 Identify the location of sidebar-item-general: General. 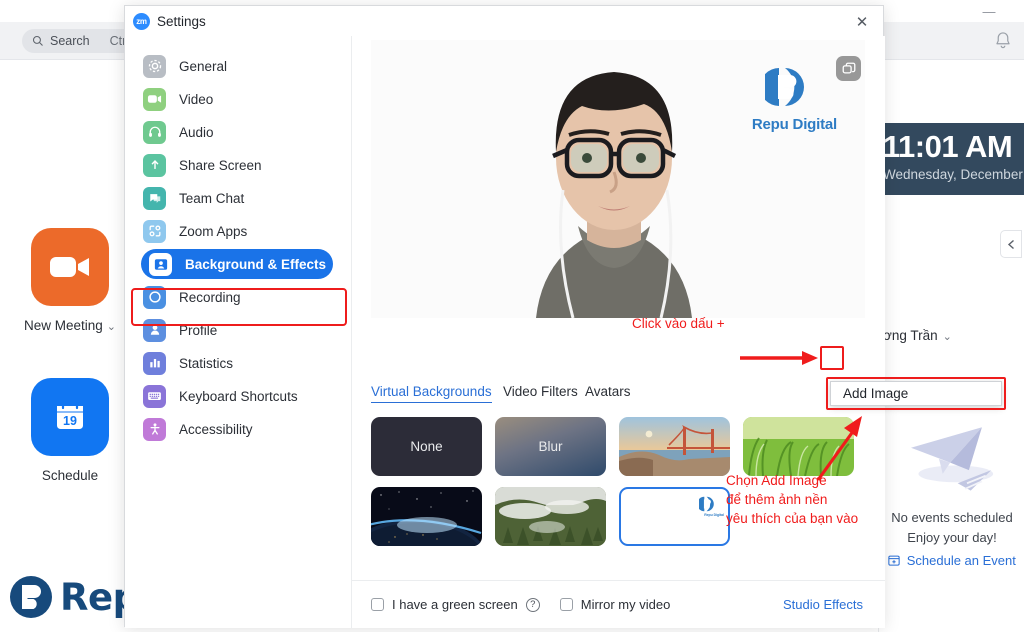
(239, 66).